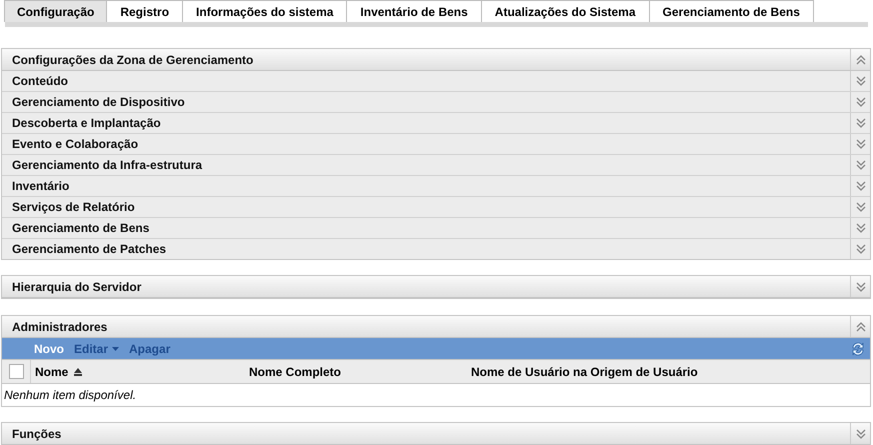 The image size is (873, 445). Describe the element at coordinates (73, 207) in the screenshot. I see `section-label: Serviços de Relatório` at that location.